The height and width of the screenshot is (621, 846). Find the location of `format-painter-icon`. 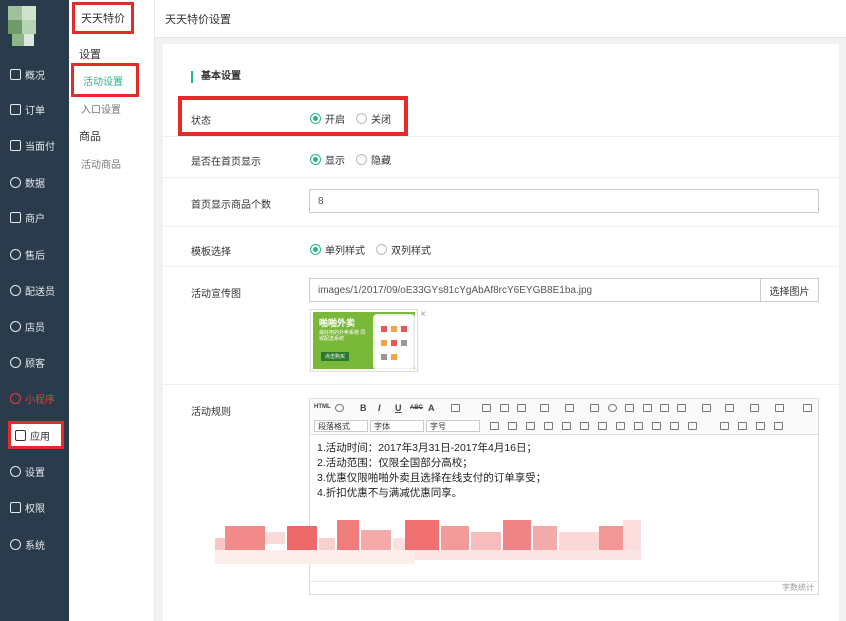

format-painter-icon is located at coordinates (706, 408).